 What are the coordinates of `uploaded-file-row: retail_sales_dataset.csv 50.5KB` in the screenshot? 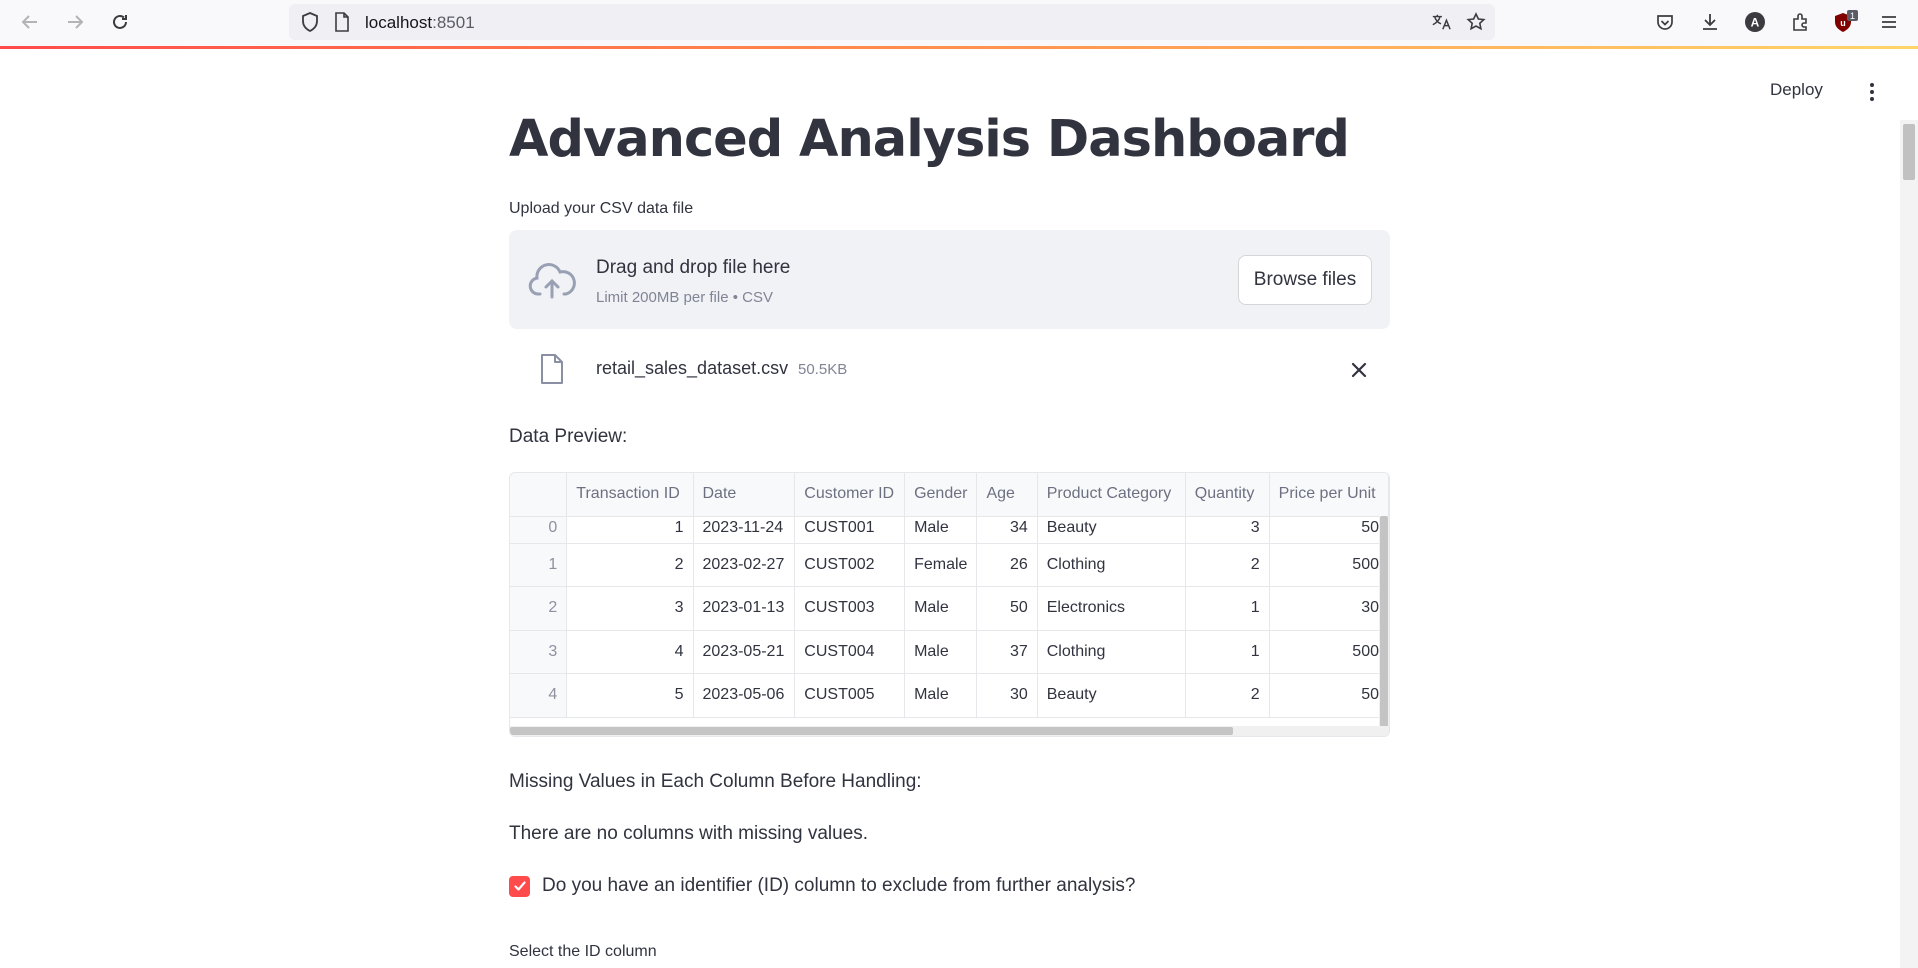 It's located at (949, 370).